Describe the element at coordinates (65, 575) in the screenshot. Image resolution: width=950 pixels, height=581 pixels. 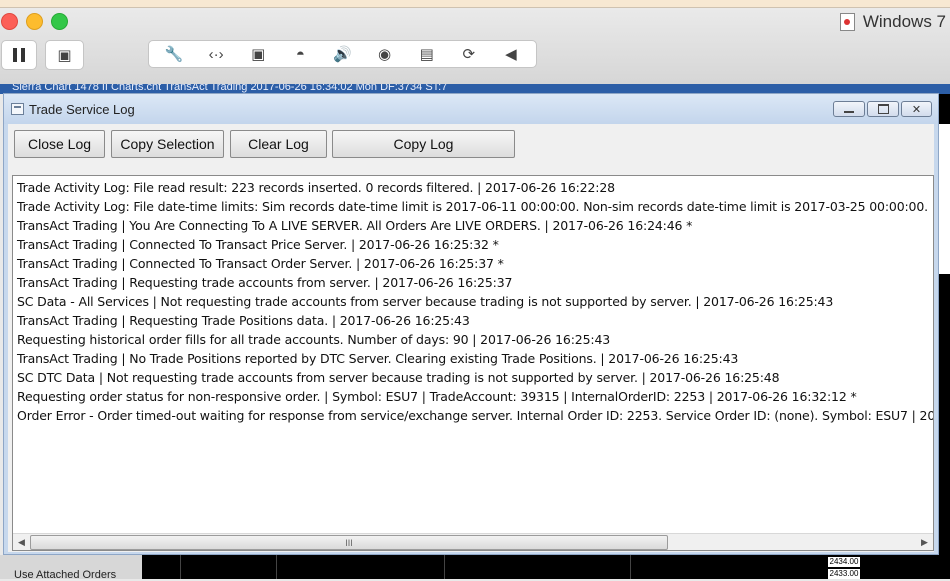
I see `attached-orders-label: Use Attached Orders` at that location.